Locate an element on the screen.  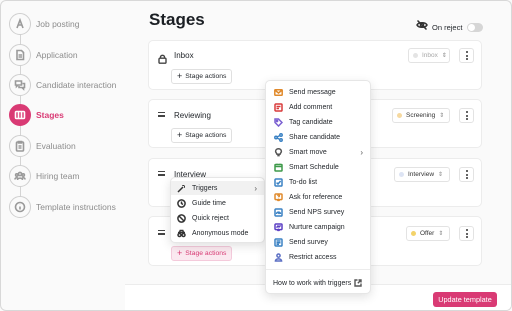
menu-item-nurture-campaign: Nurture campaign is located at coordinates (318, 227).